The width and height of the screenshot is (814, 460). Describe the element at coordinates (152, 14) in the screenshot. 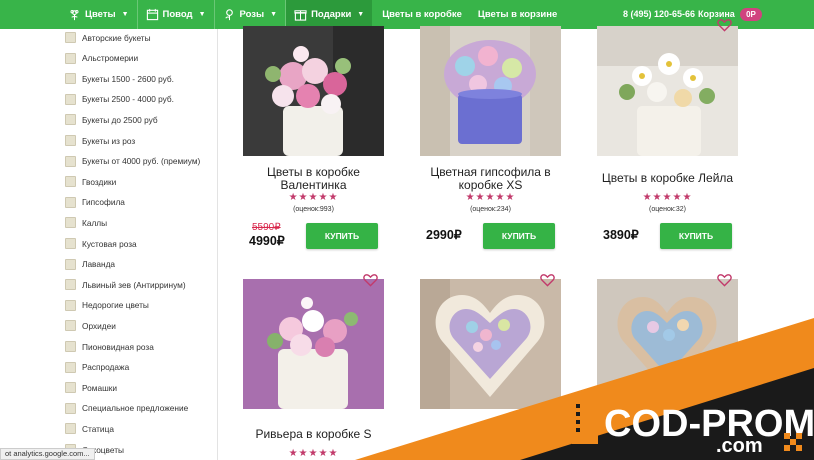

I see `calendar-icon` at that location.